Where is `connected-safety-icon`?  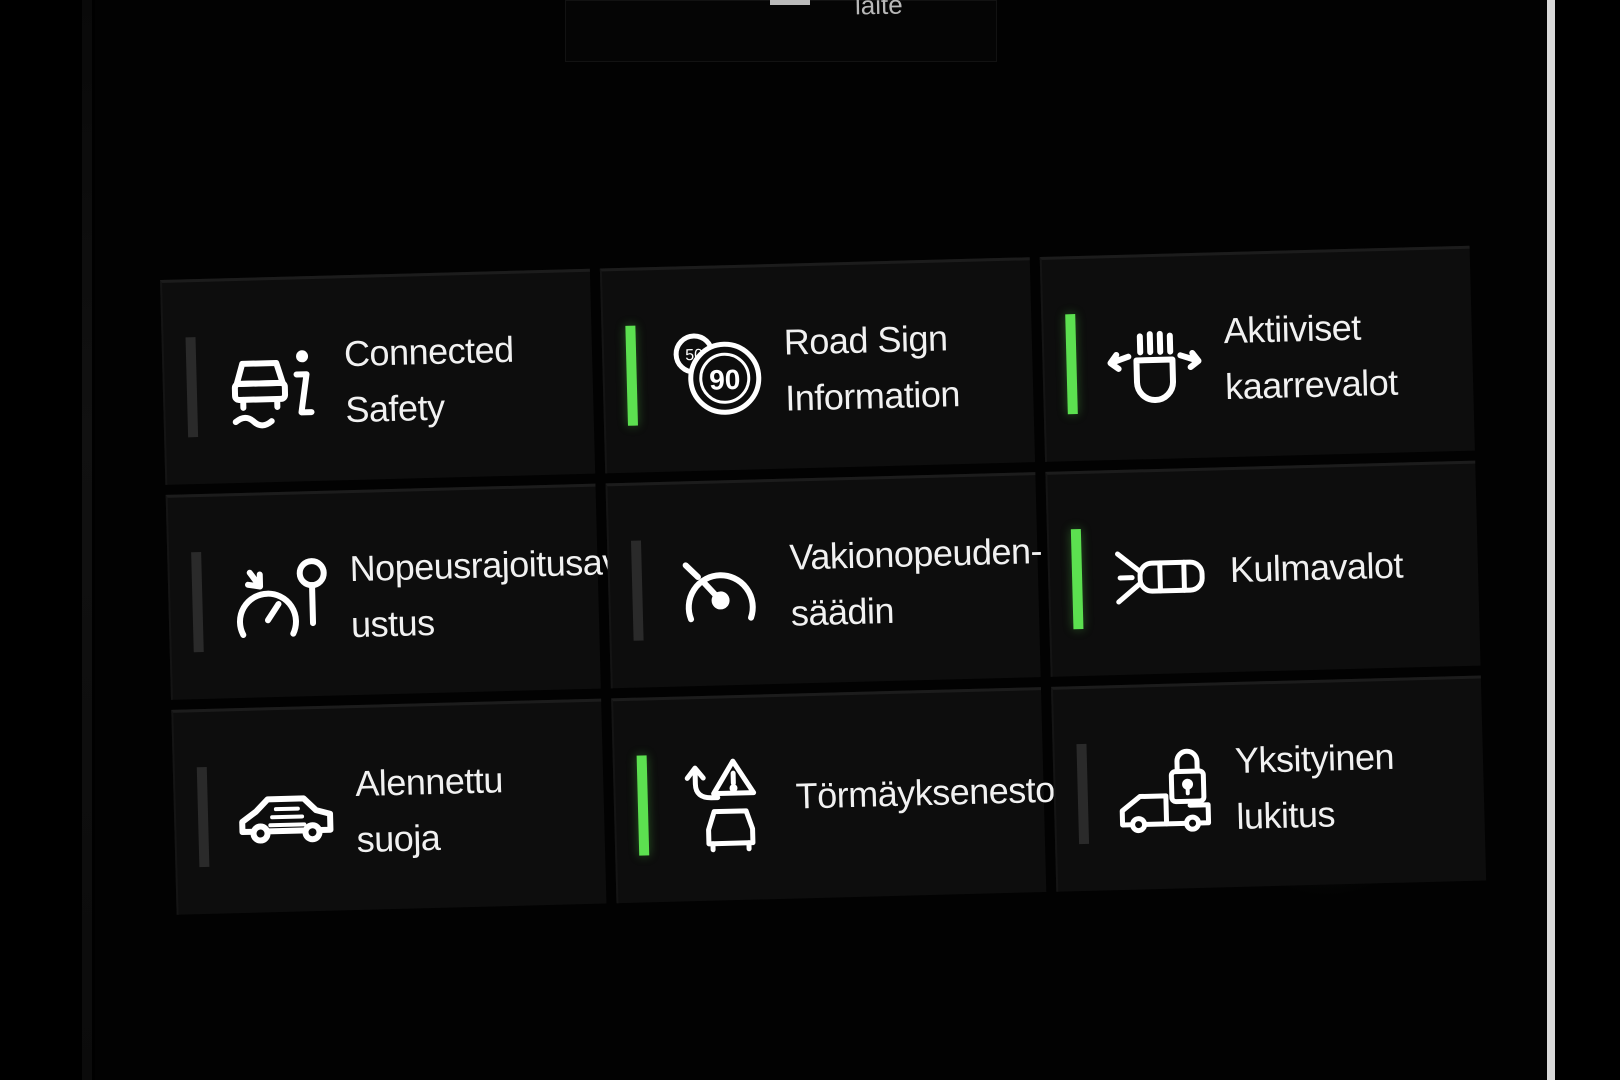 connected-safety-icon is located at coordinates (274, 385).